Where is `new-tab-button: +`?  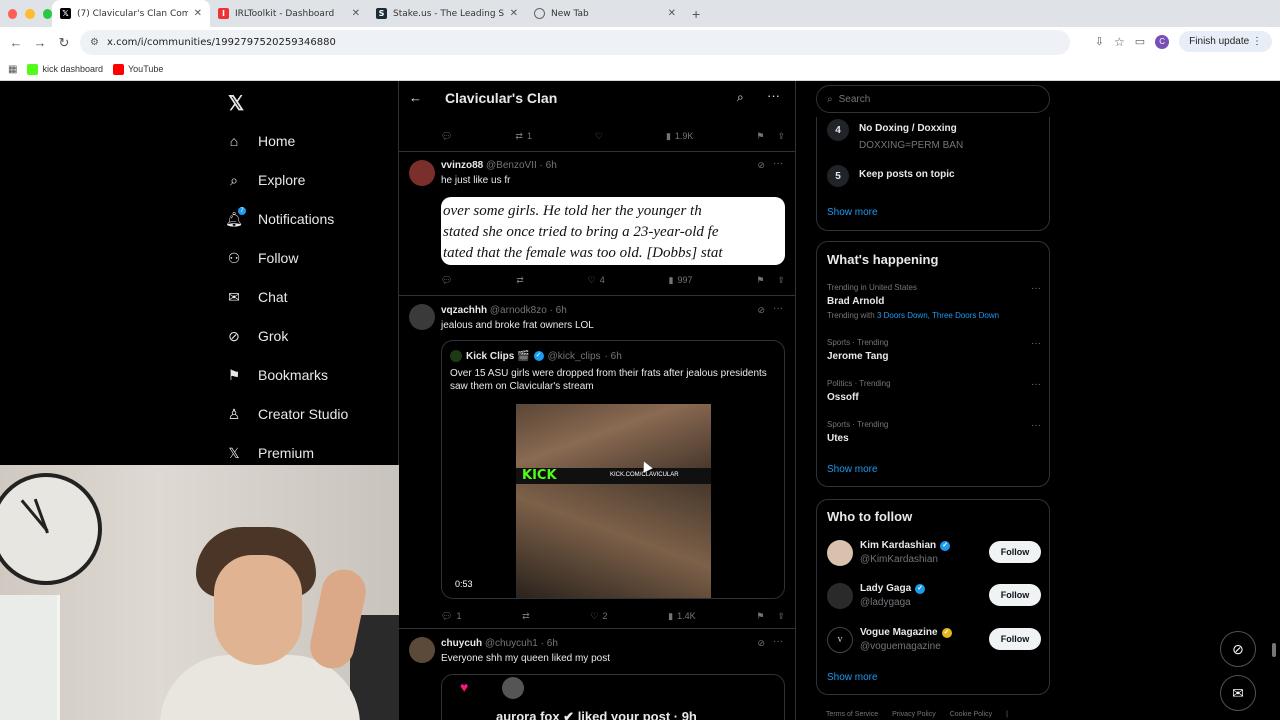 new-tab-button: + is located at coordinates (696, 14).